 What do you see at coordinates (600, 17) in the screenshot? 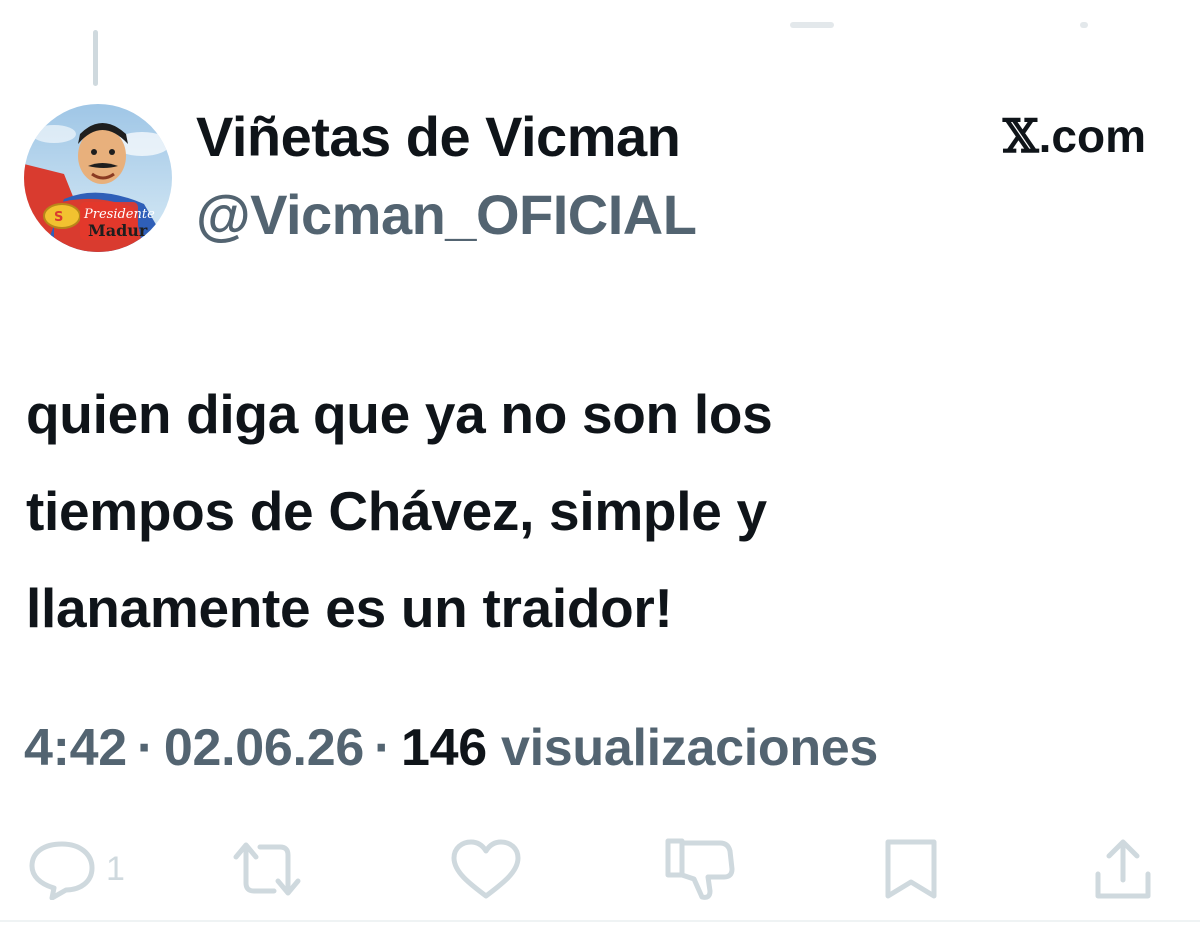
I see `previous-tweet-remnant` at bounding box center [600, 17].